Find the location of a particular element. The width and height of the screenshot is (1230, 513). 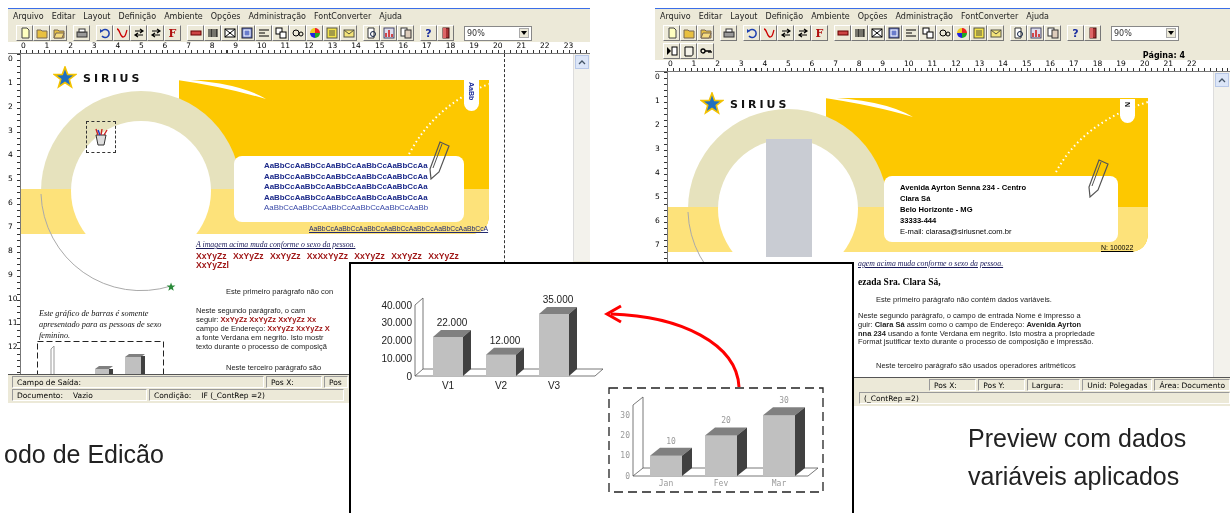

axis-tick-label: 40.000 is located at coordinates (396, 305).